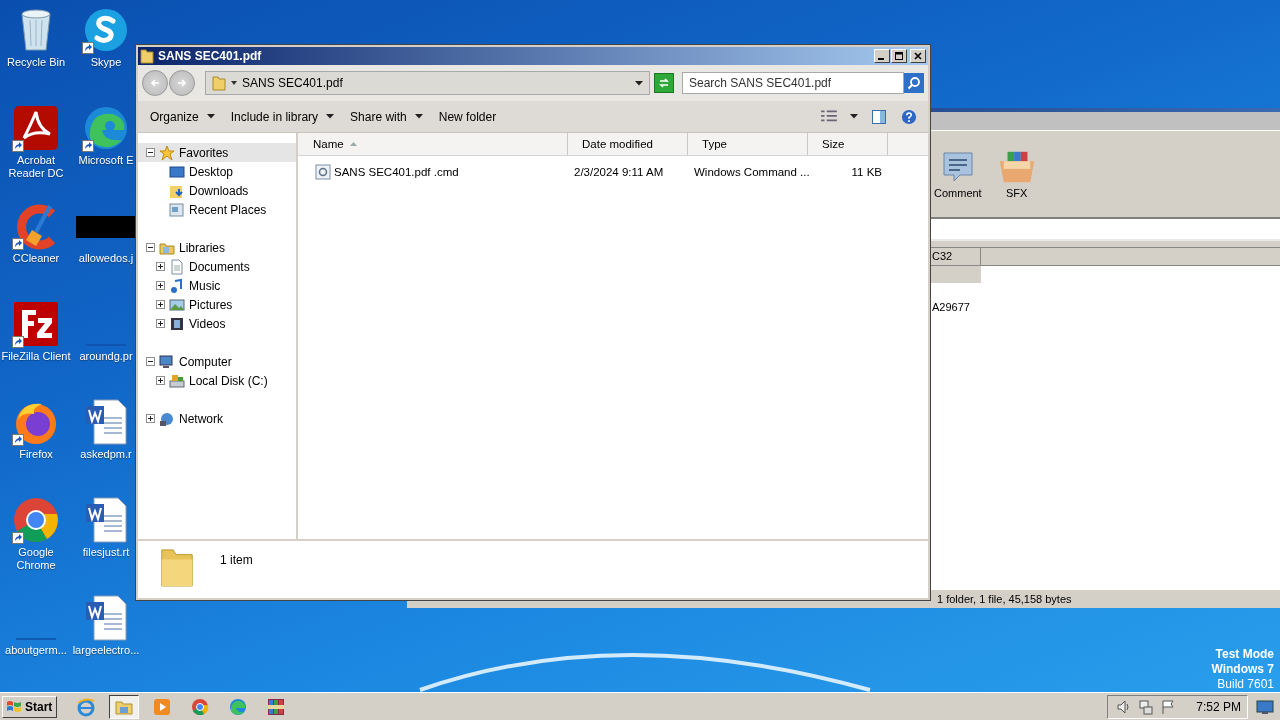  I want to click on nav-tree-item: Music, so click(217, 285).